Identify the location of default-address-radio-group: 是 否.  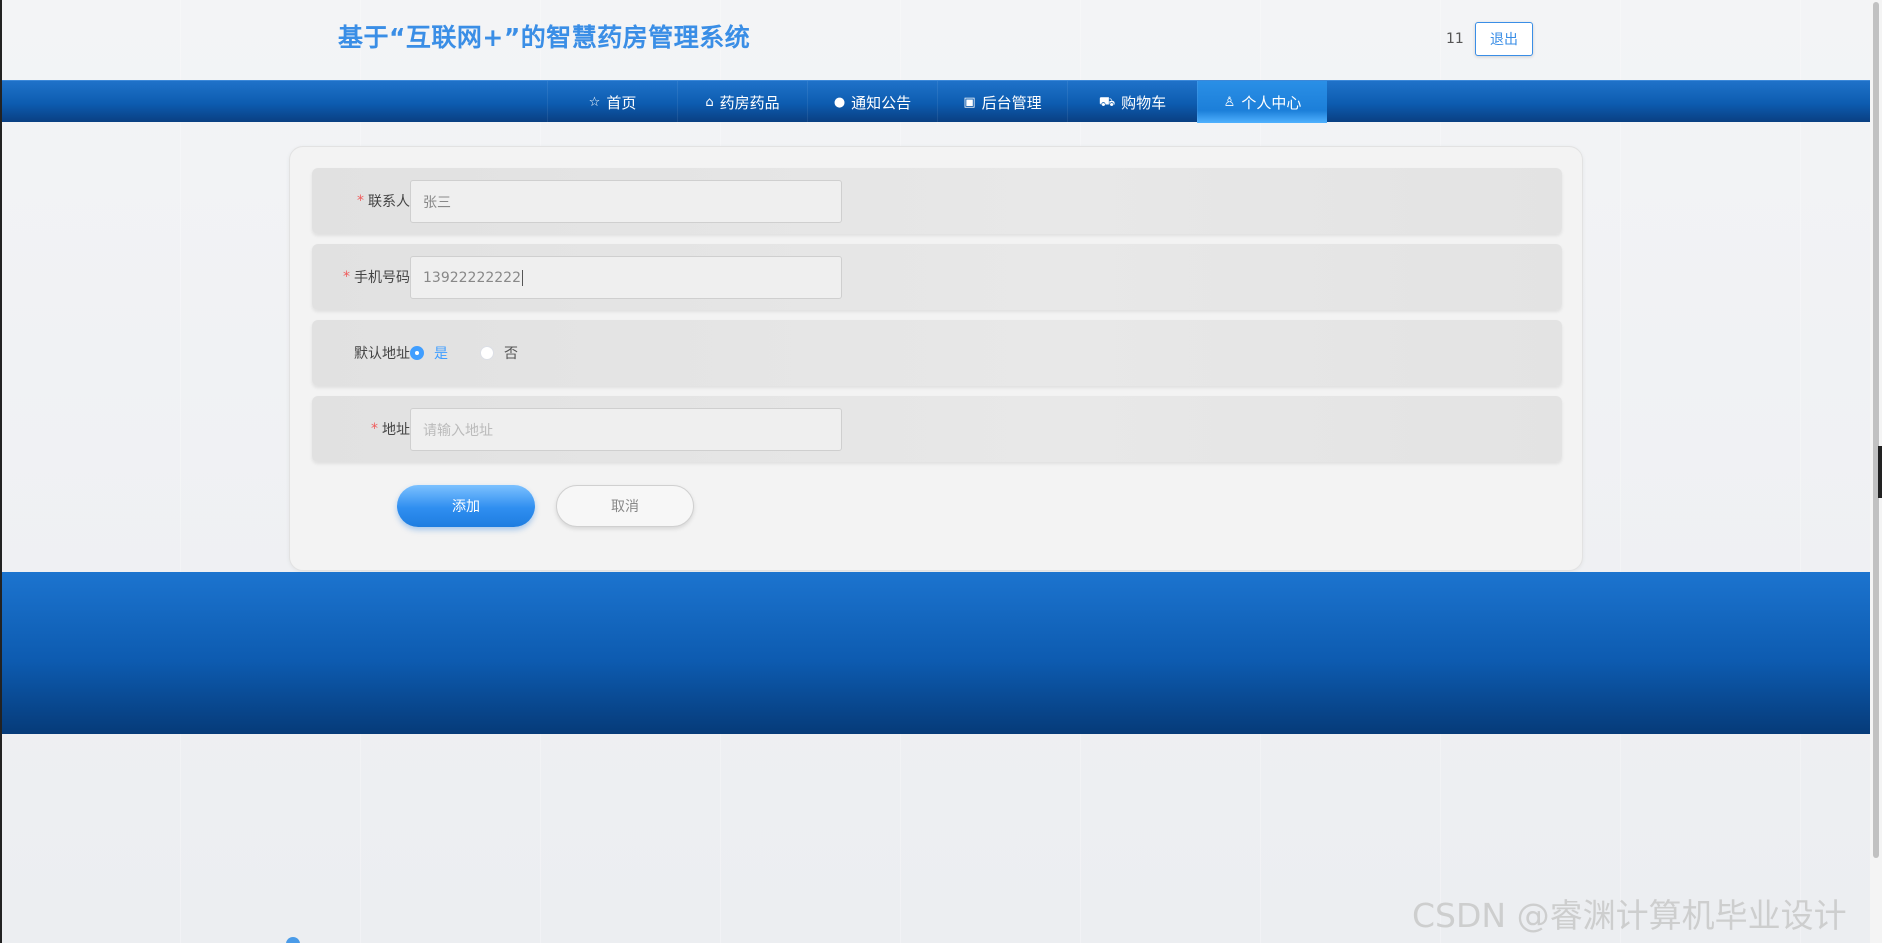
(480, 353).